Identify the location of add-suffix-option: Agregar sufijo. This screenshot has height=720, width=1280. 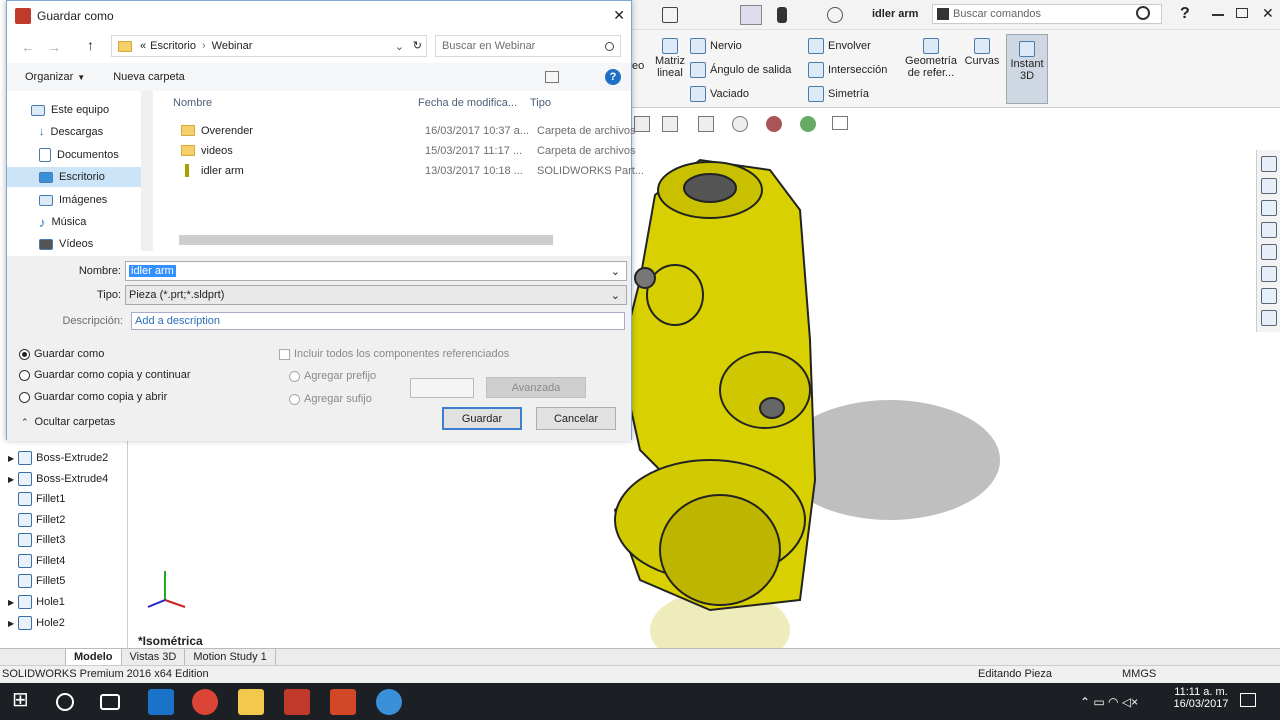
(330, 399).